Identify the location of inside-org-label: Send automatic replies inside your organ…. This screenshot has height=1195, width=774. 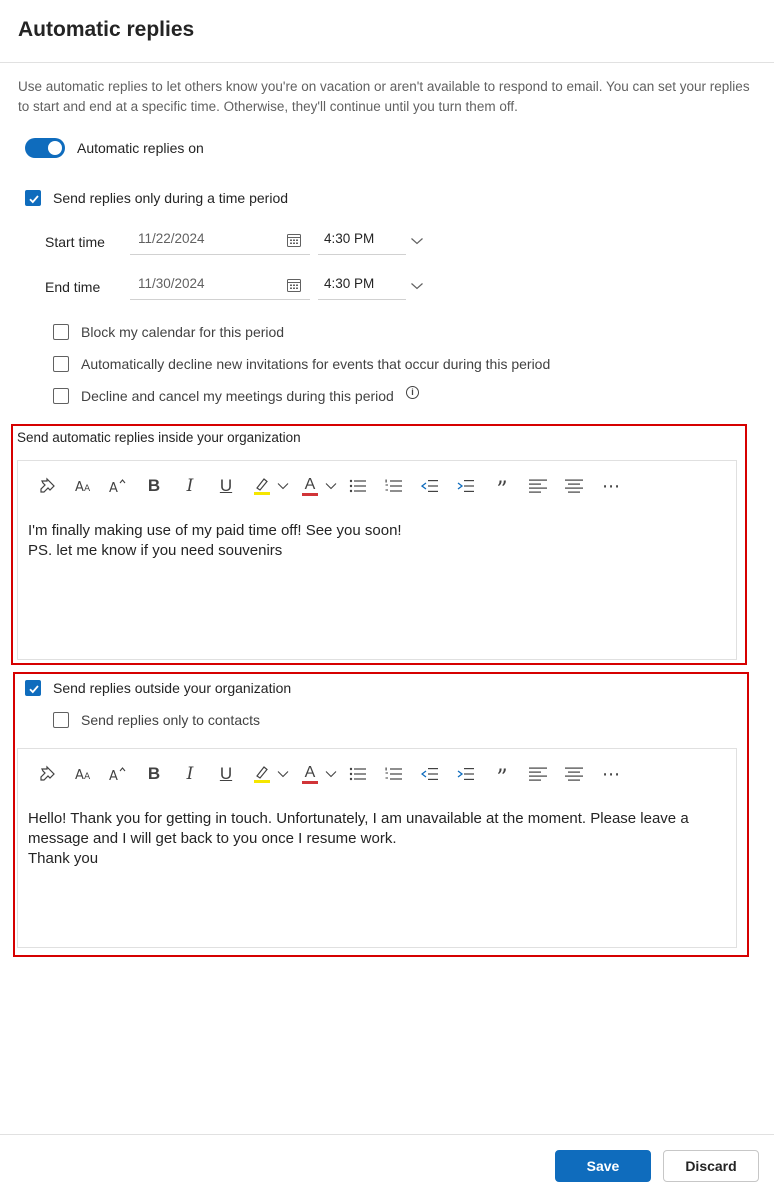
(159, 437).